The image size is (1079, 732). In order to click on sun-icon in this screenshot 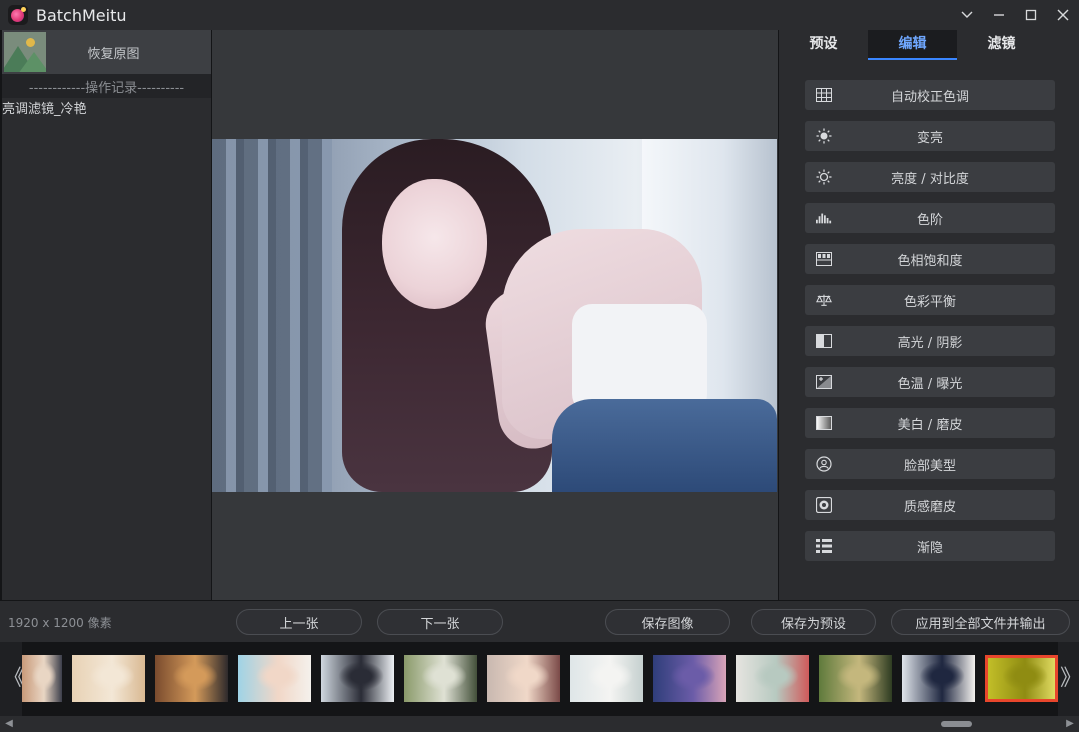, I will do `click(824, 136)`.